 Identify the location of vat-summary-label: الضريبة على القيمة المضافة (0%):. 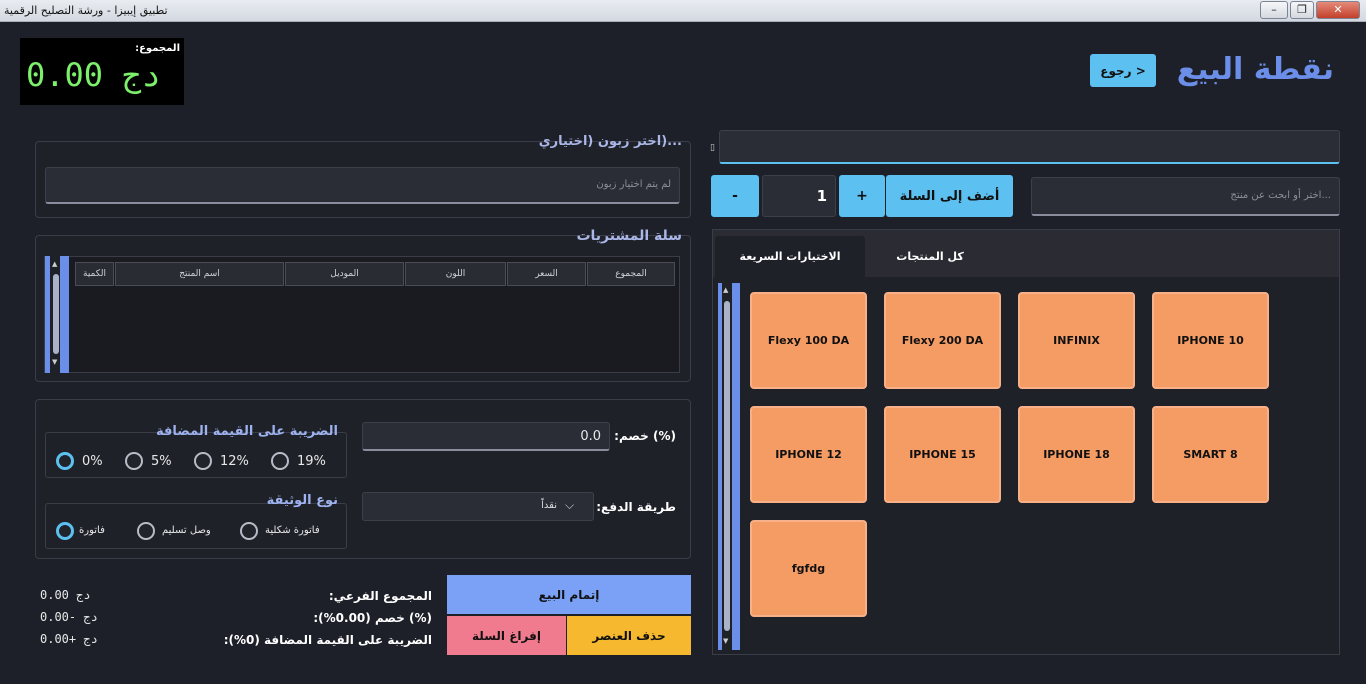
(327, 640).